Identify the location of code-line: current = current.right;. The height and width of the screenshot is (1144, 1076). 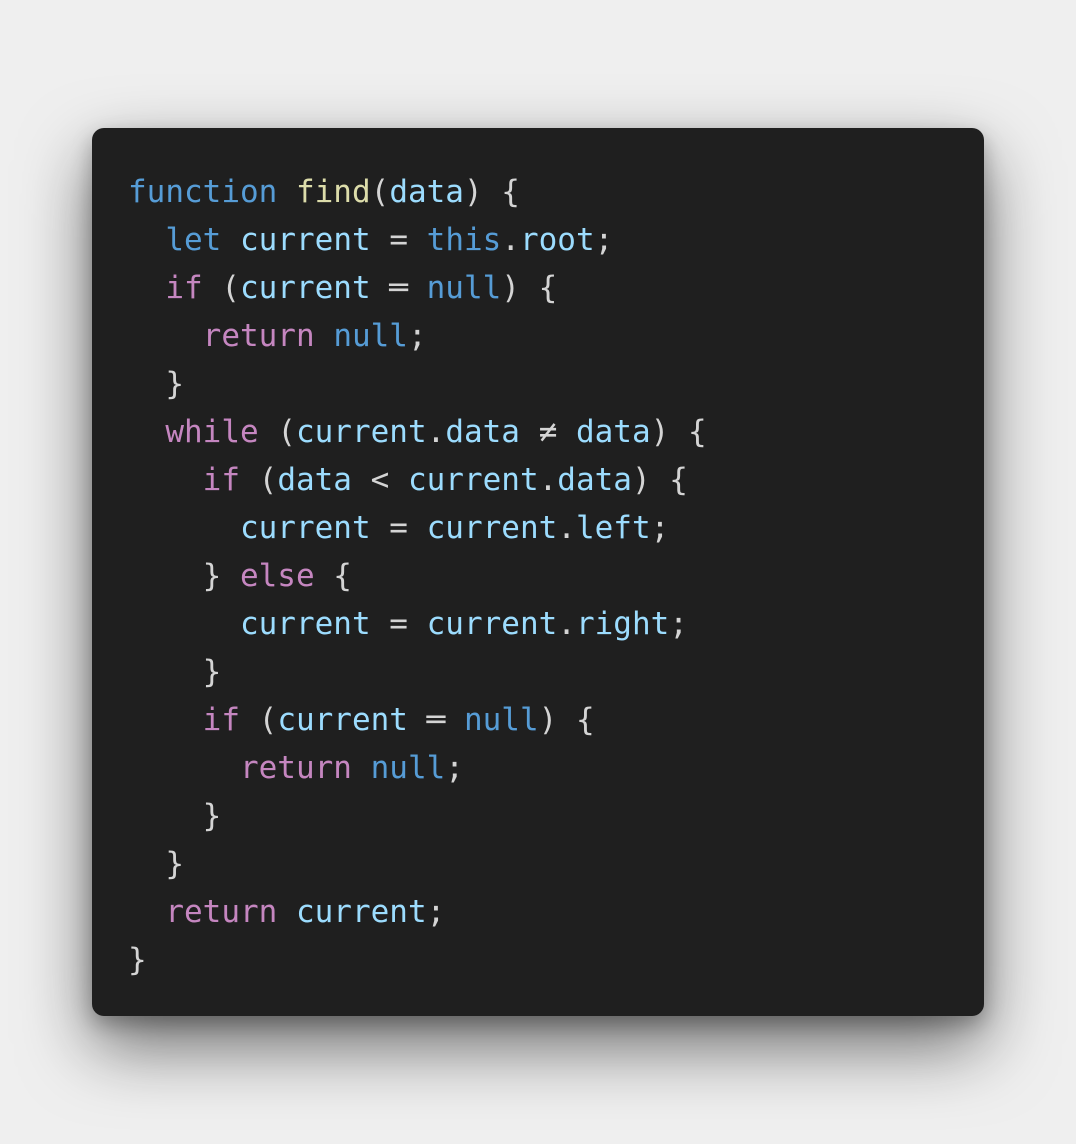
(417, 624).